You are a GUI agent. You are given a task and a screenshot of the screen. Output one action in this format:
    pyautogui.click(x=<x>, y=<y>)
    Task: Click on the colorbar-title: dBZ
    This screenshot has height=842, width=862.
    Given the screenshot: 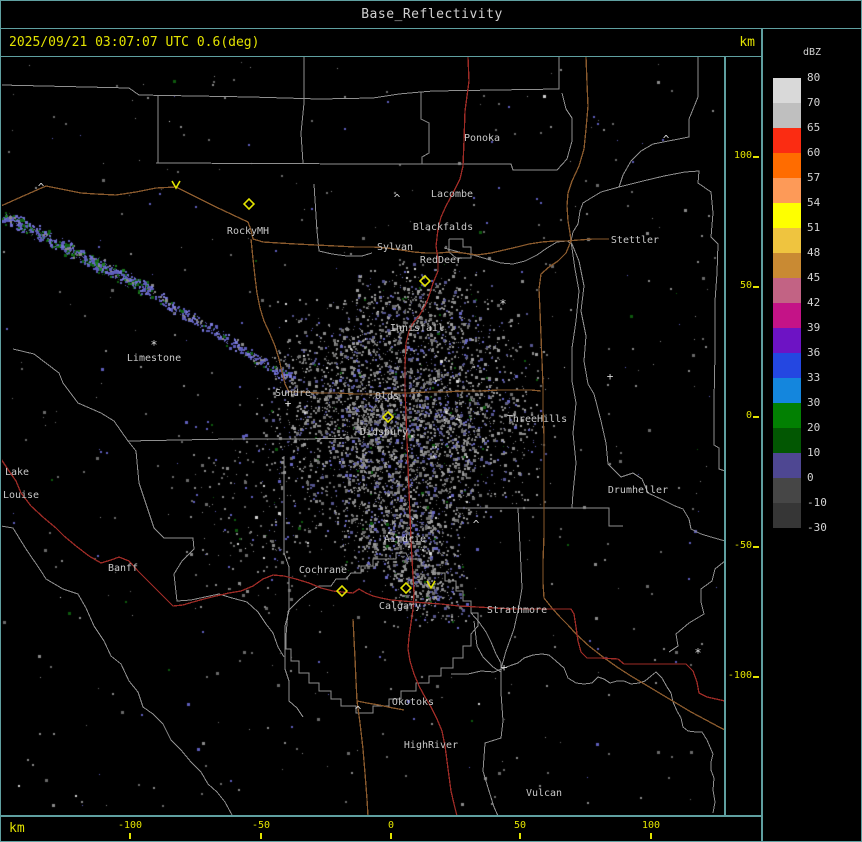 What is the action you would take?
    pyautogui.click(x=812, y=52)
    